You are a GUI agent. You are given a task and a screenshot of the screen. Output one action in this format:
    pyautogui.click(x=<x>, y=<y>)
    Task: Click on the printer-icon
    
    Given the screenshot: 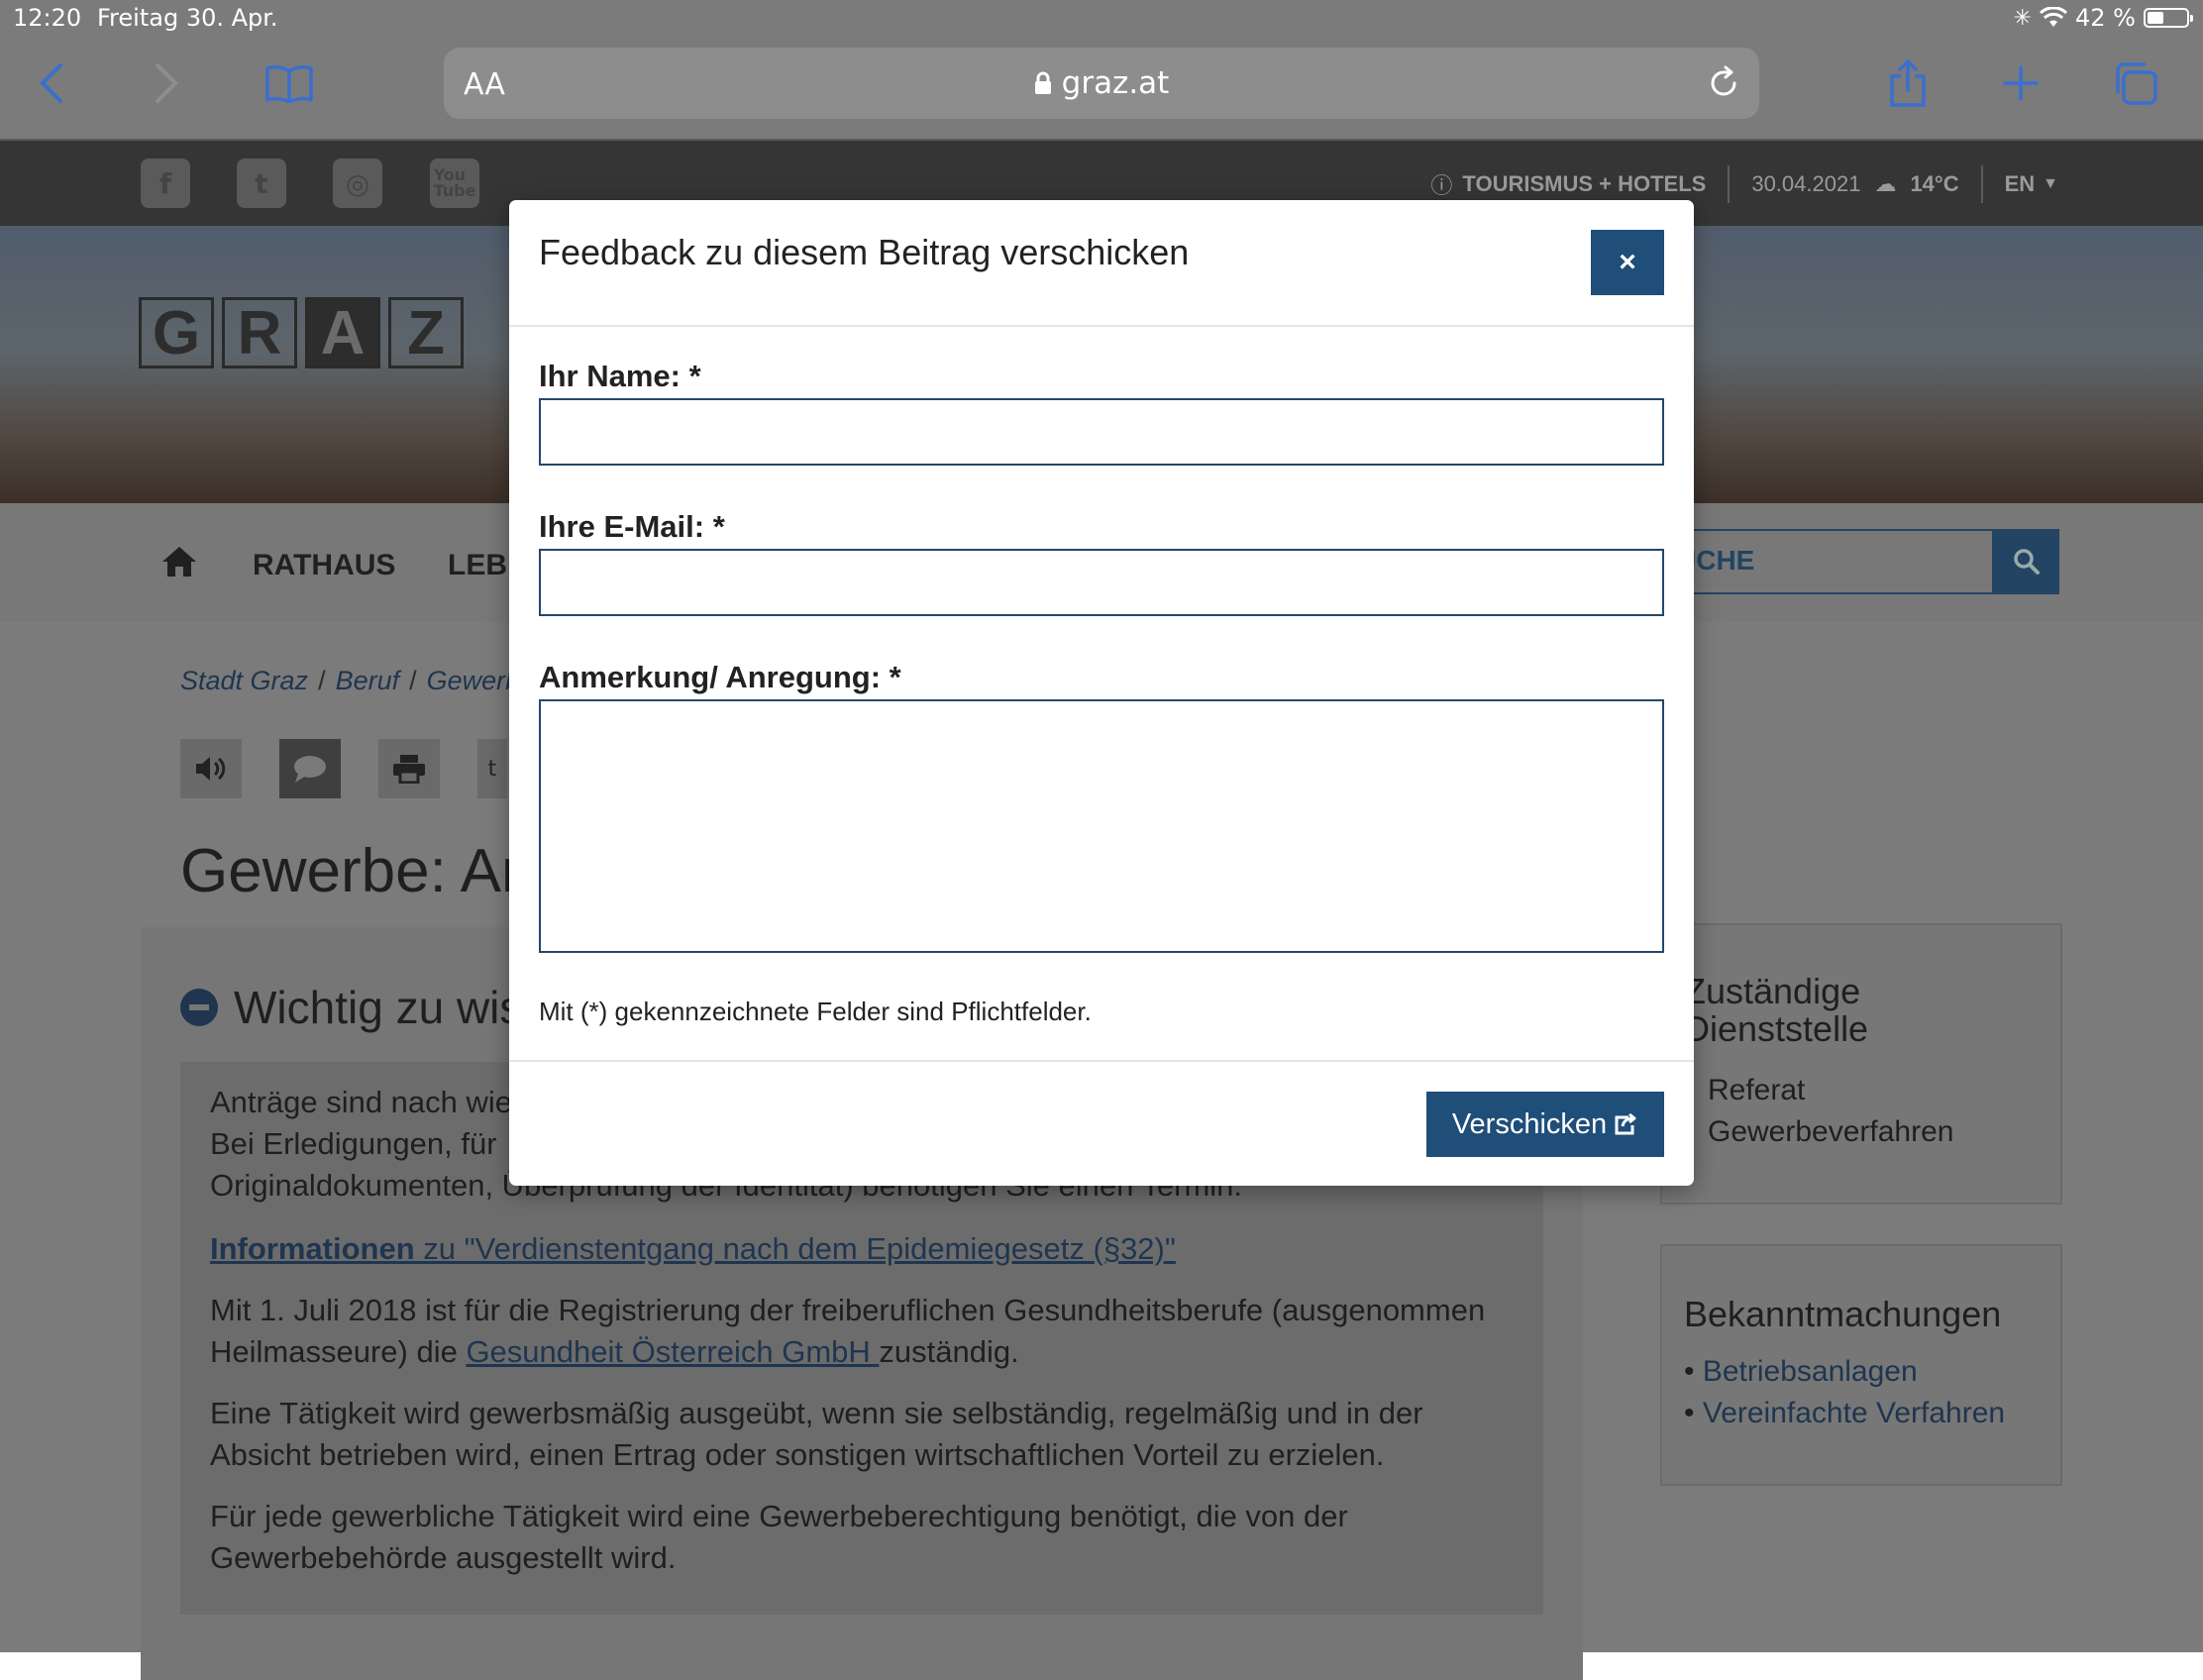 What is the action you would take?
    pyautogui.click(x=409, y=769)
    